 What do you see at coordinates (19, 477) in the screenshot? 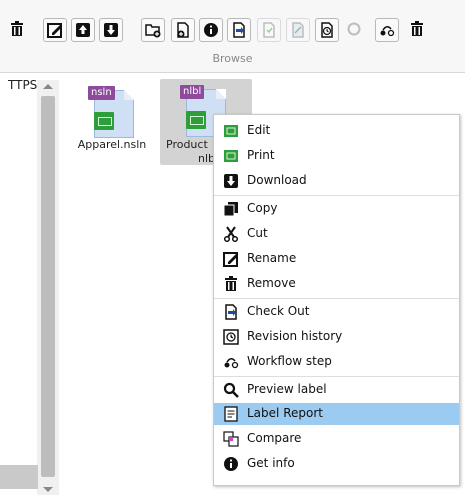
I see `left-pane-selection` at bounding box center [19, 477].